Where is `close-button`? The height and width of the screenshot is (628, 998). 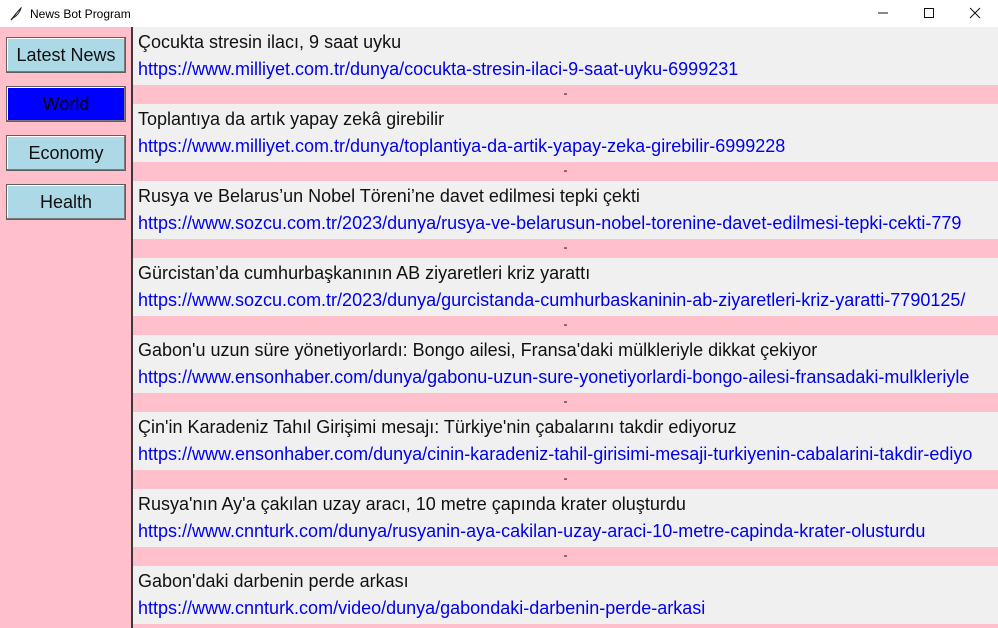
close-button is located at coordinates (975, 12).